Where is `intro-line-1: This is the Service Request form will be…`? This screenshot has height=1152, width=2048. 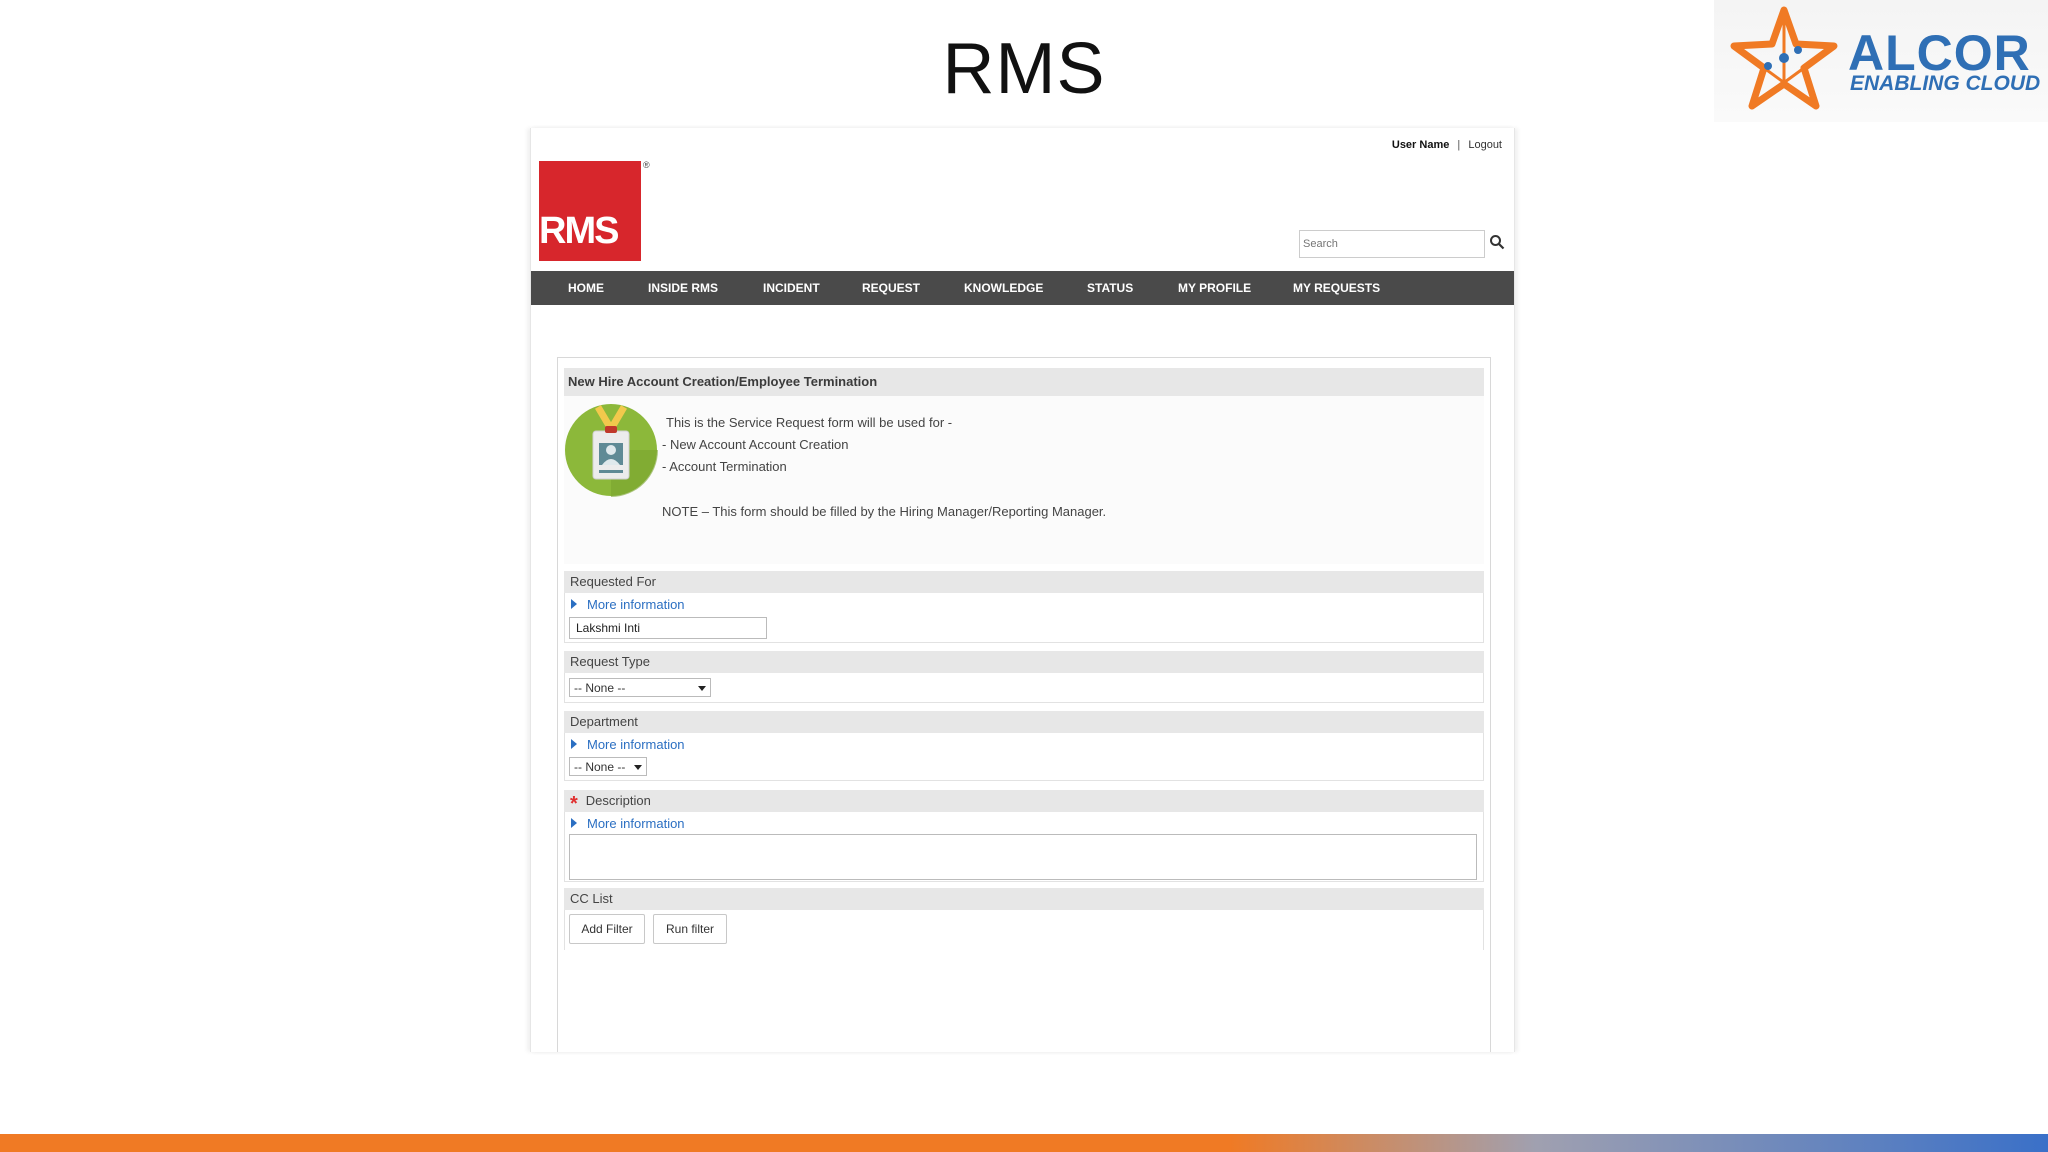
intro-line-1: This is the Service Request form will be… is located at coordinates (809, 422).